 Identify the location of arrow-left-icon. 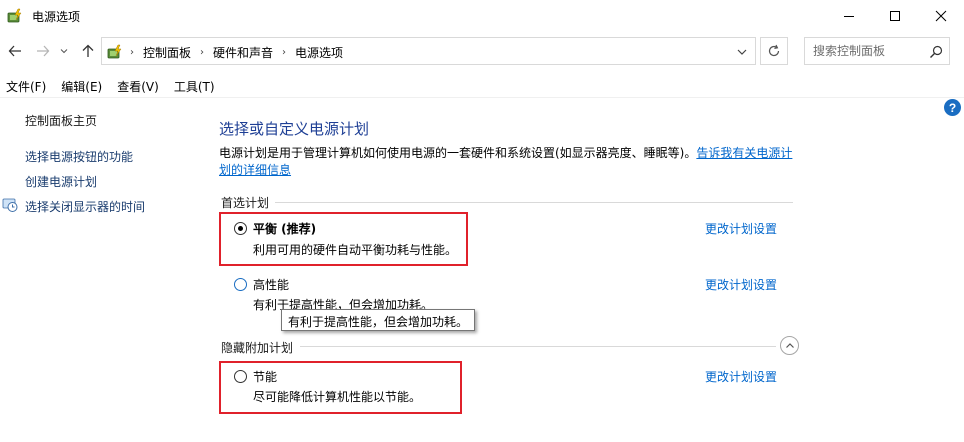
(14, 51).